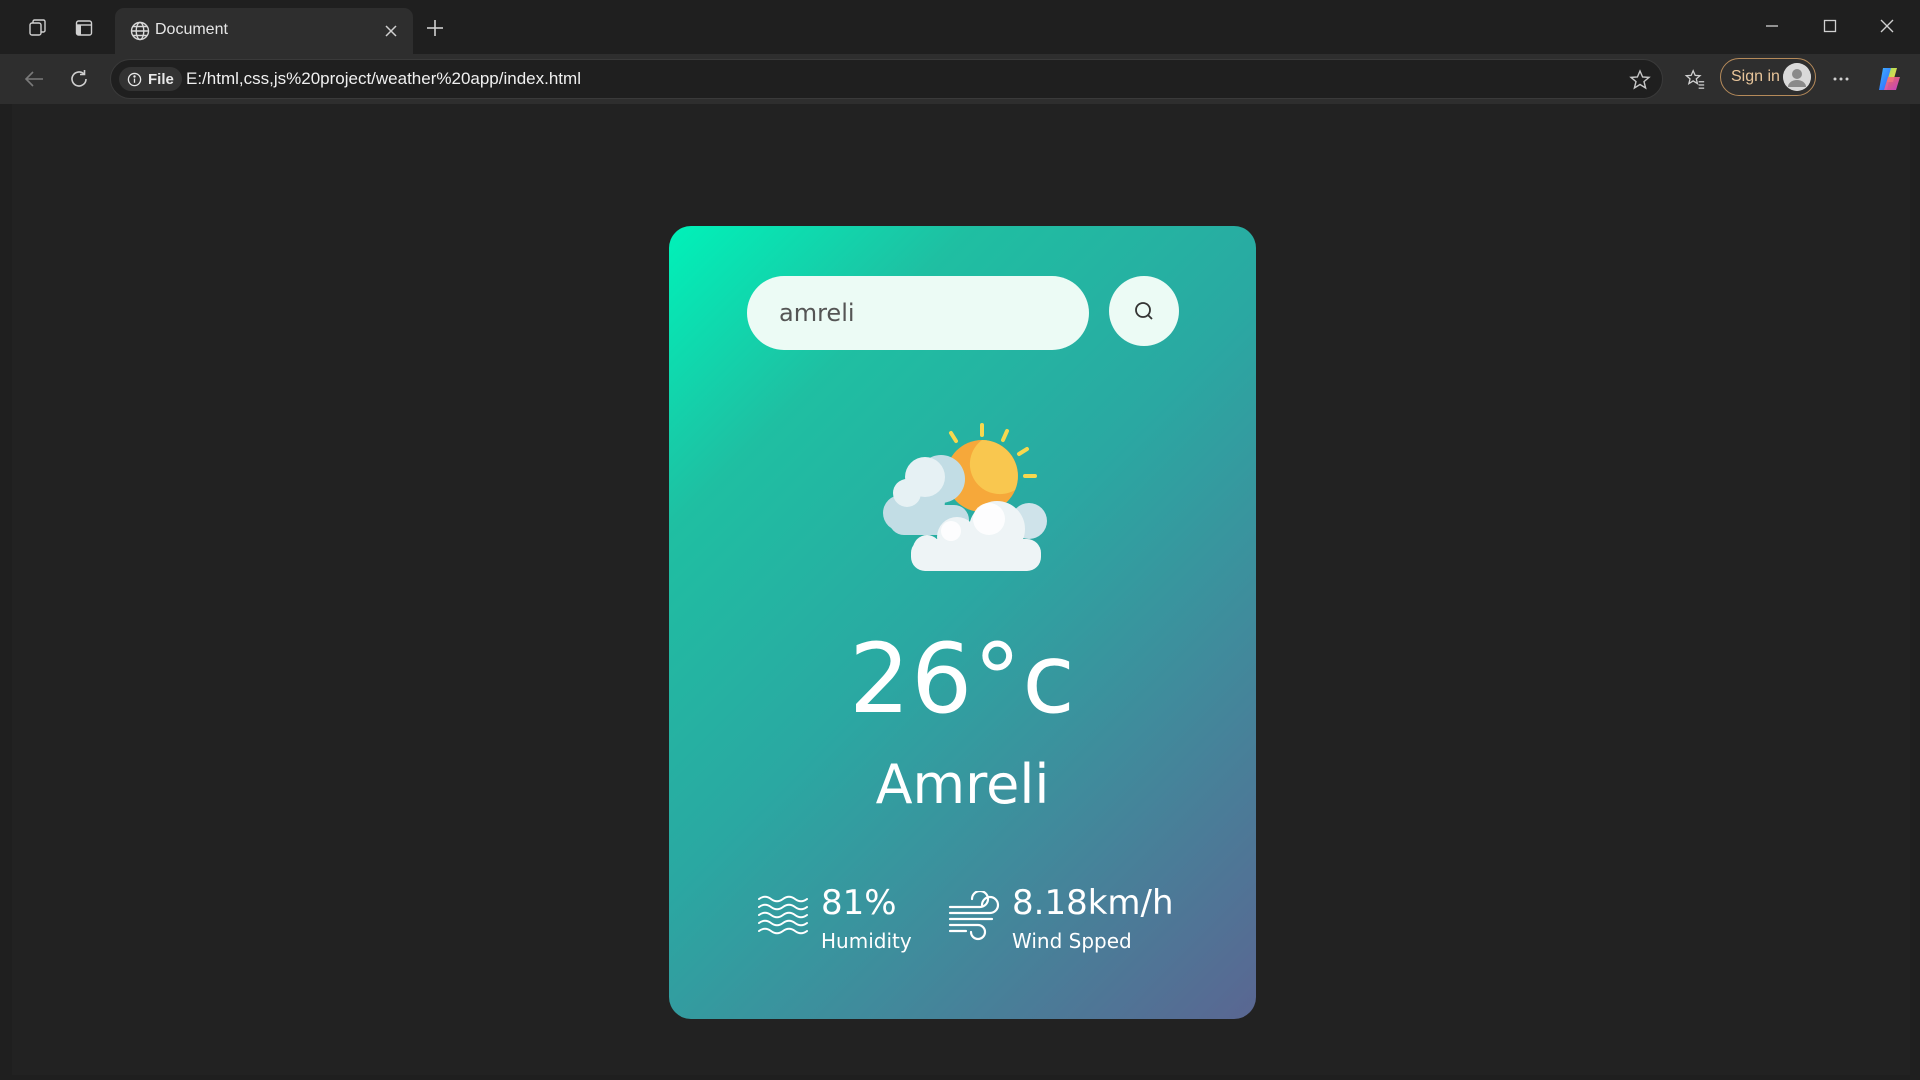 This screenshot has height=1080, width=1920. What do you see at coordinates (859, 903) in the screenshot?
I see `humidity-value: 81%` at bounding box center [859, 903].